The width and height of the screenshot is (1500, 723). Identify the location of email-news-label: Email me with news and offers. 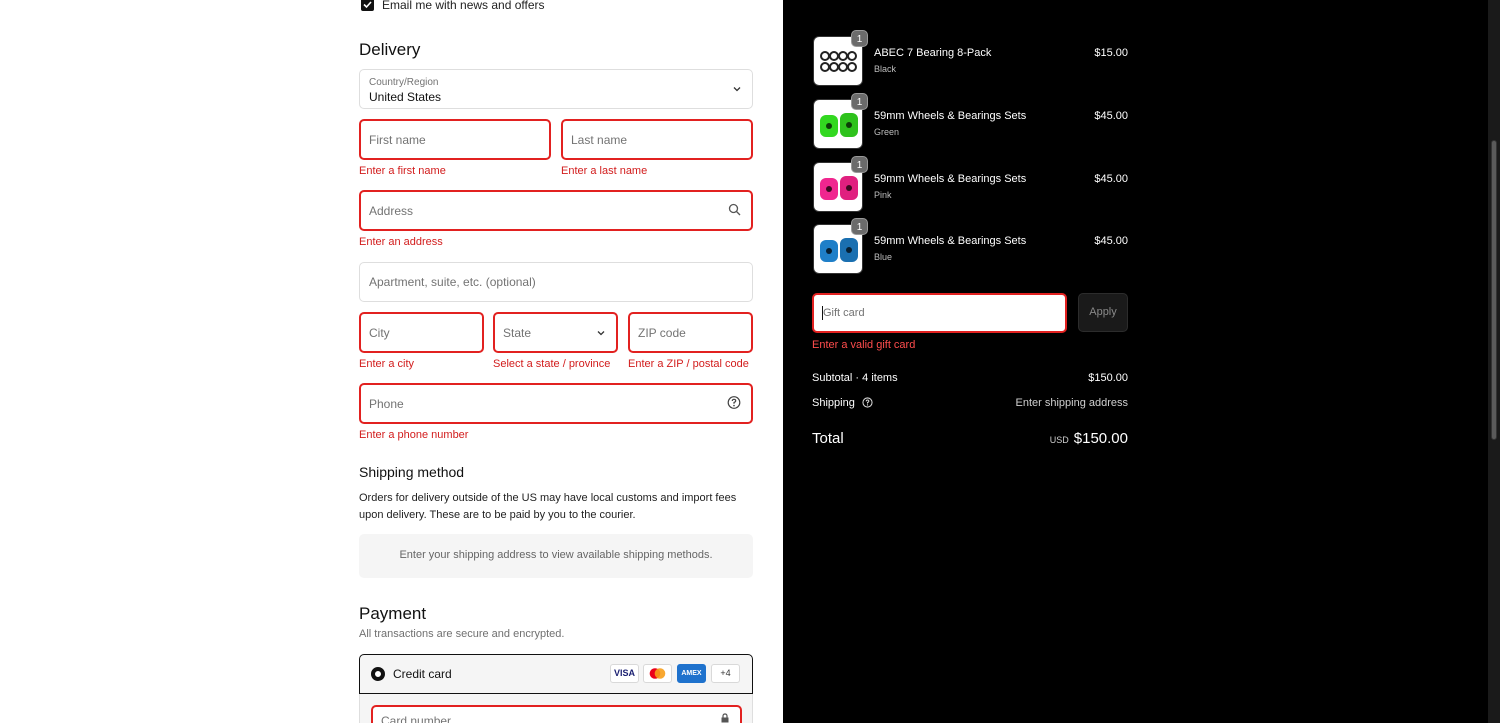
(463, 6).